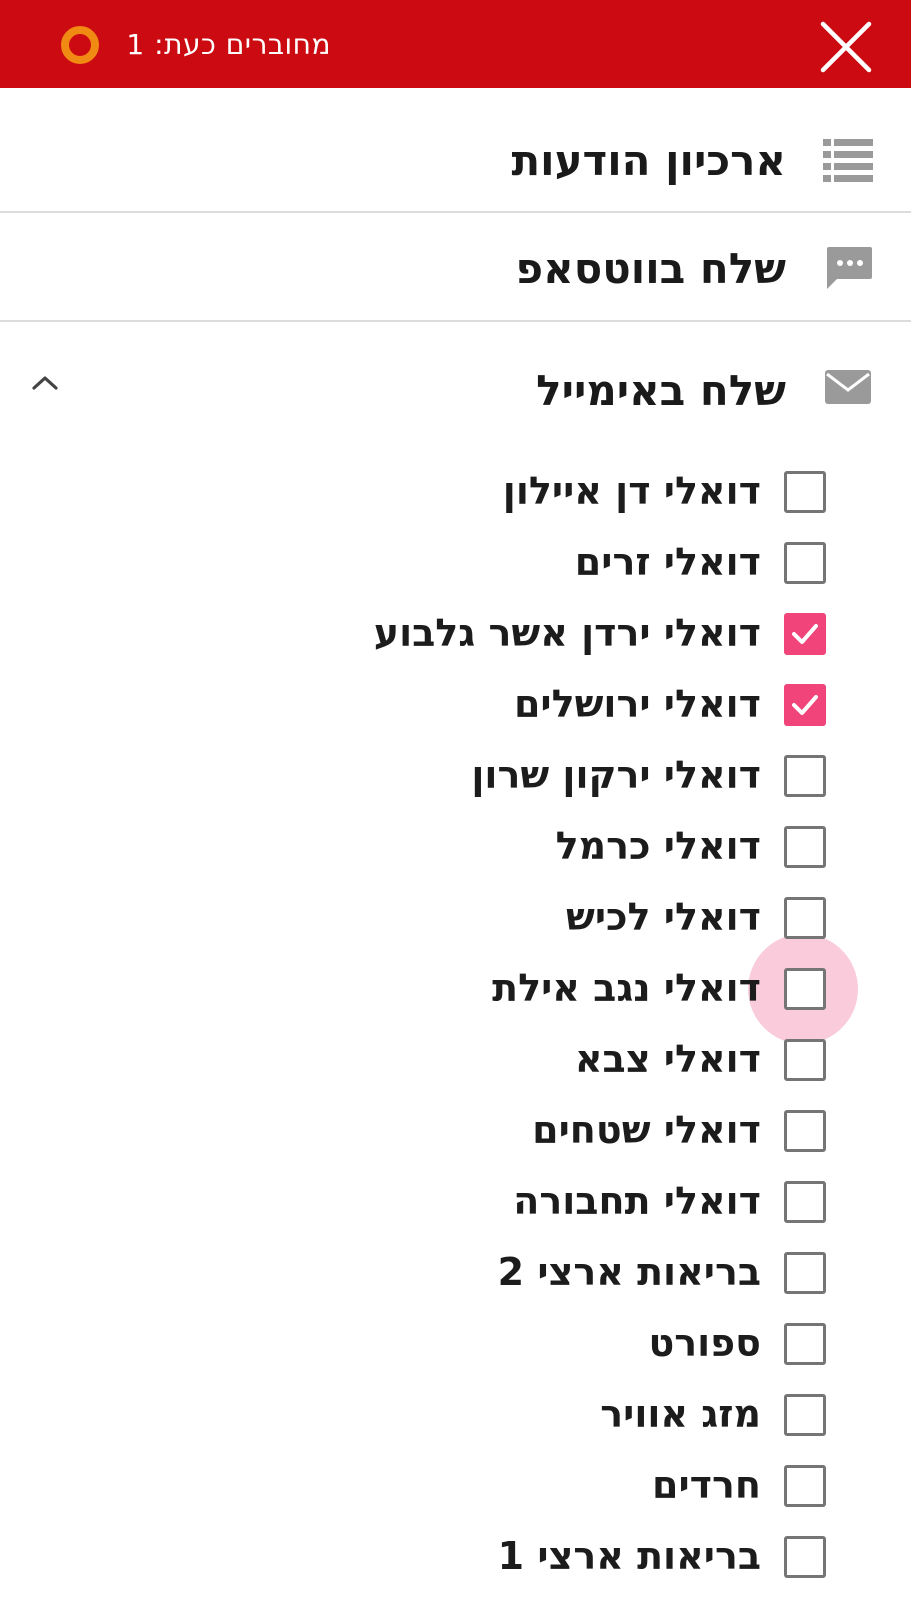  What do you see at coordinates (455, 562) in the screenshot?
I see `email-list-item: דואלי זרים` at bounding box center [455, 562].